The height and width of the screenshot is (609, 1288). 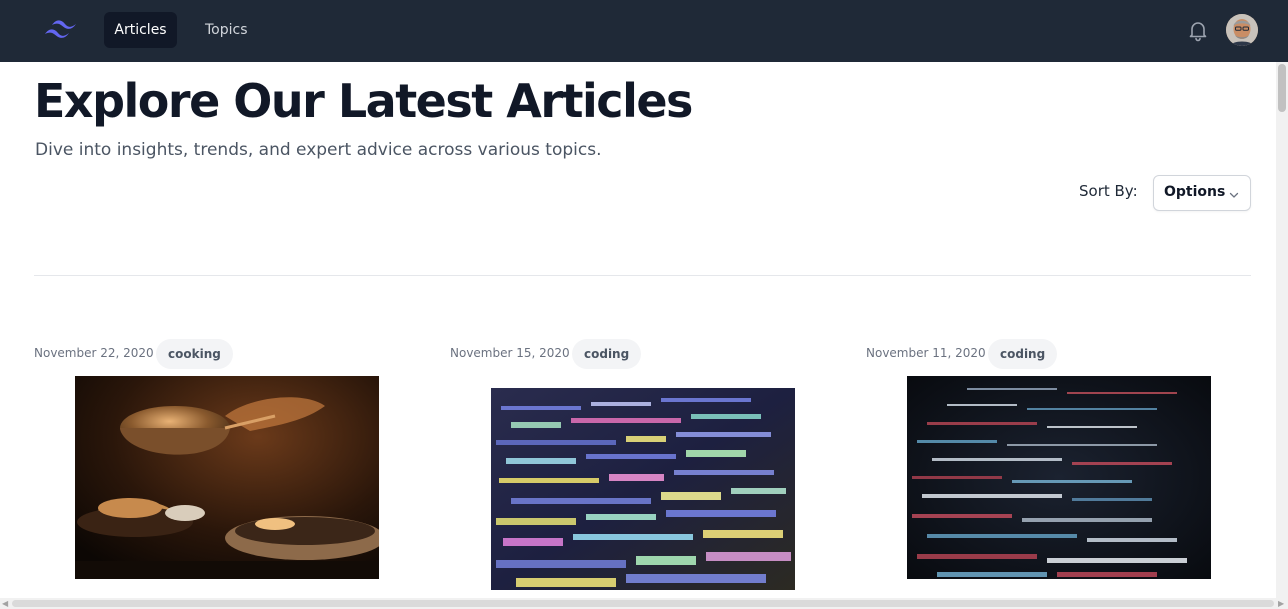 I want to click on scroll-right-arrow-icon: ▶, so click(x=1281, y=603).